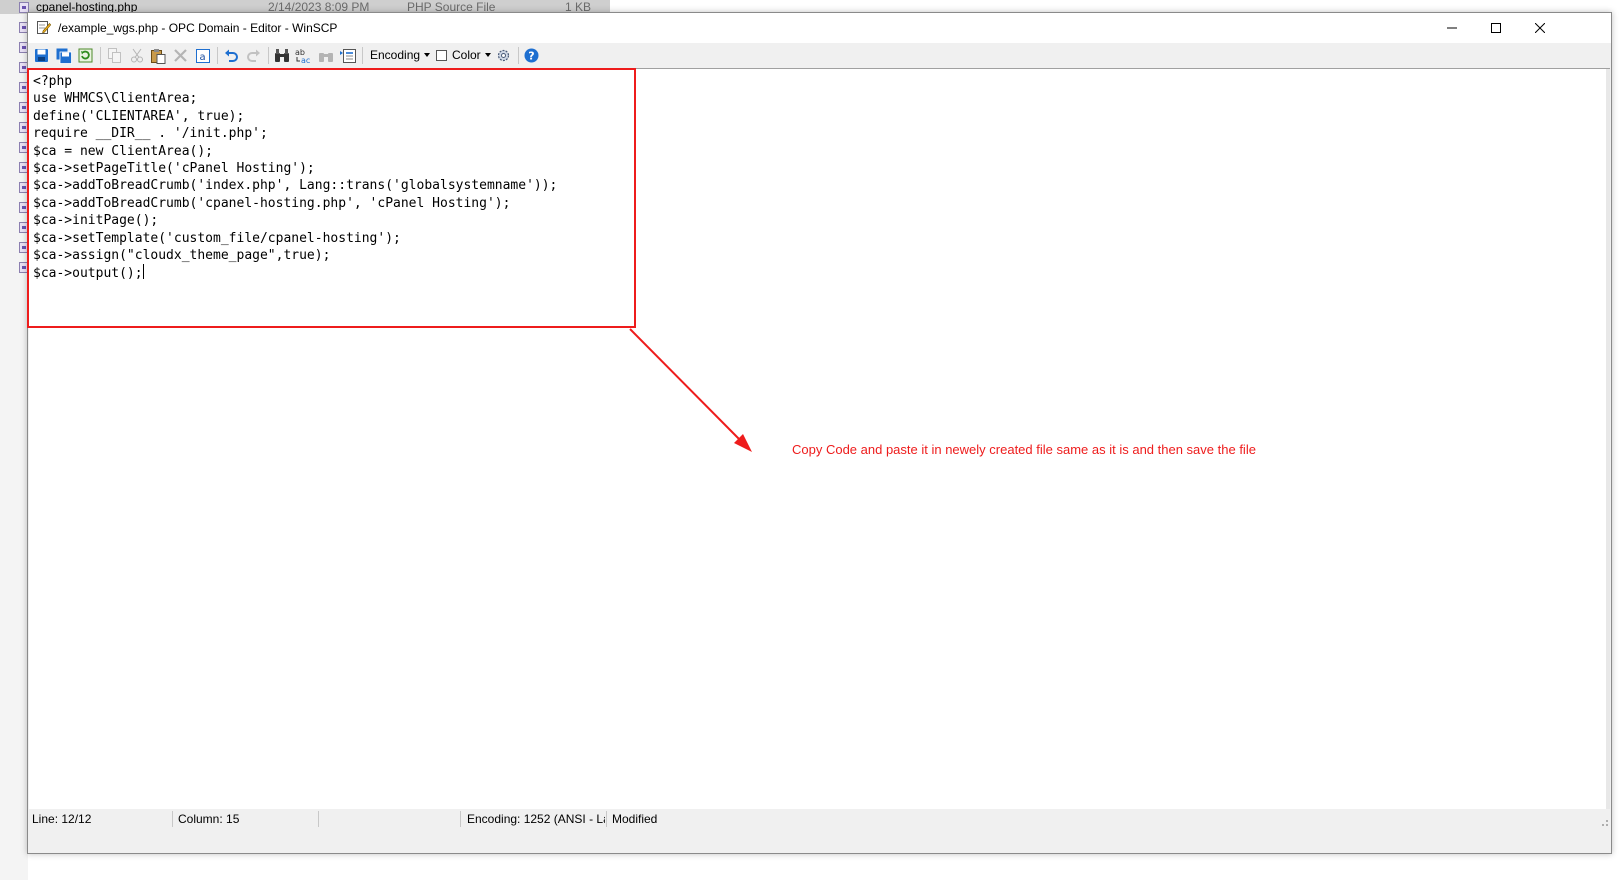 The height and width of the screenshot is (880, 1623). I want to click on find-next-icon, so click(325, 57).